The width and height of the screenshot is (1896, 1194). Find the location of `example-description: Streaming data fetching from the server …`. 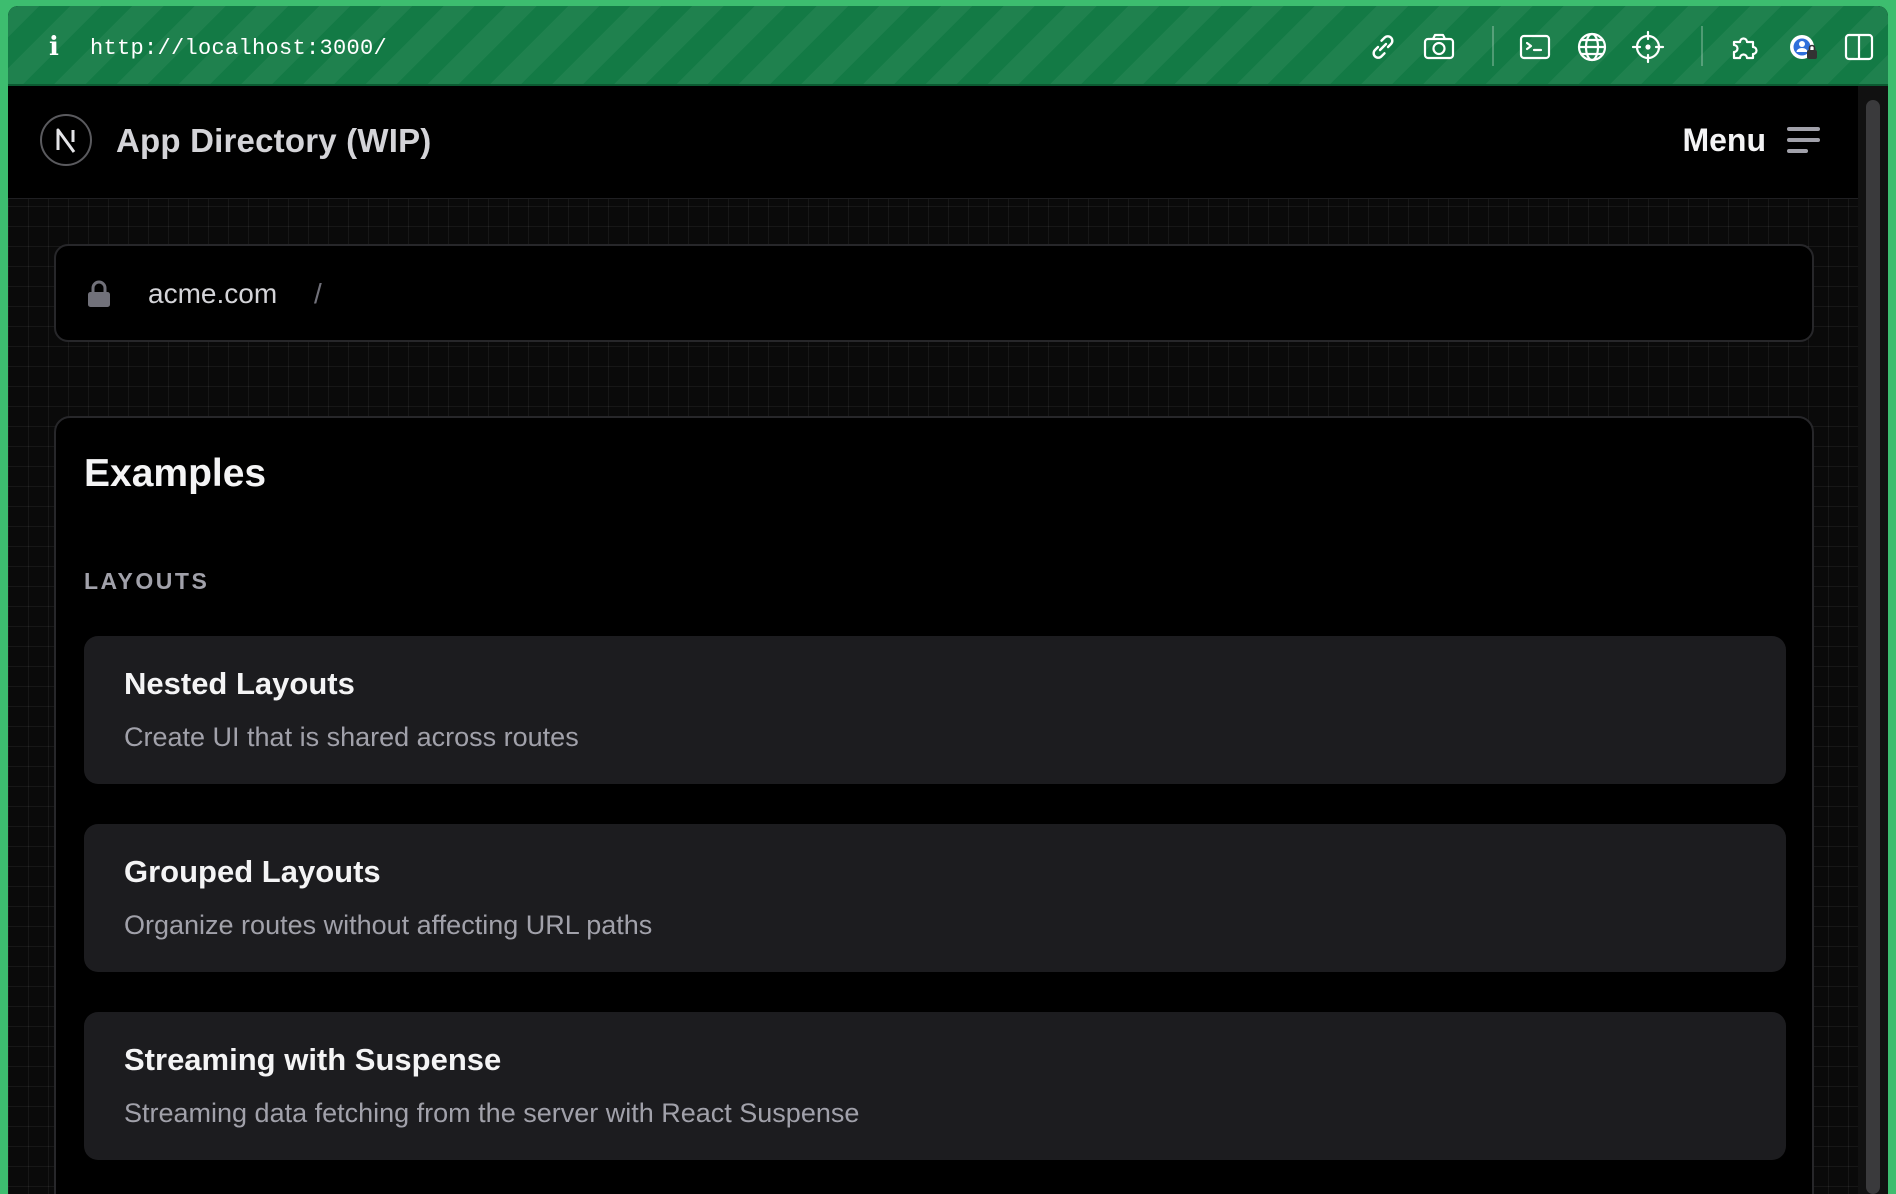

example-description: Streaming data fetching from the server … is located at coordinates (492, 1113).